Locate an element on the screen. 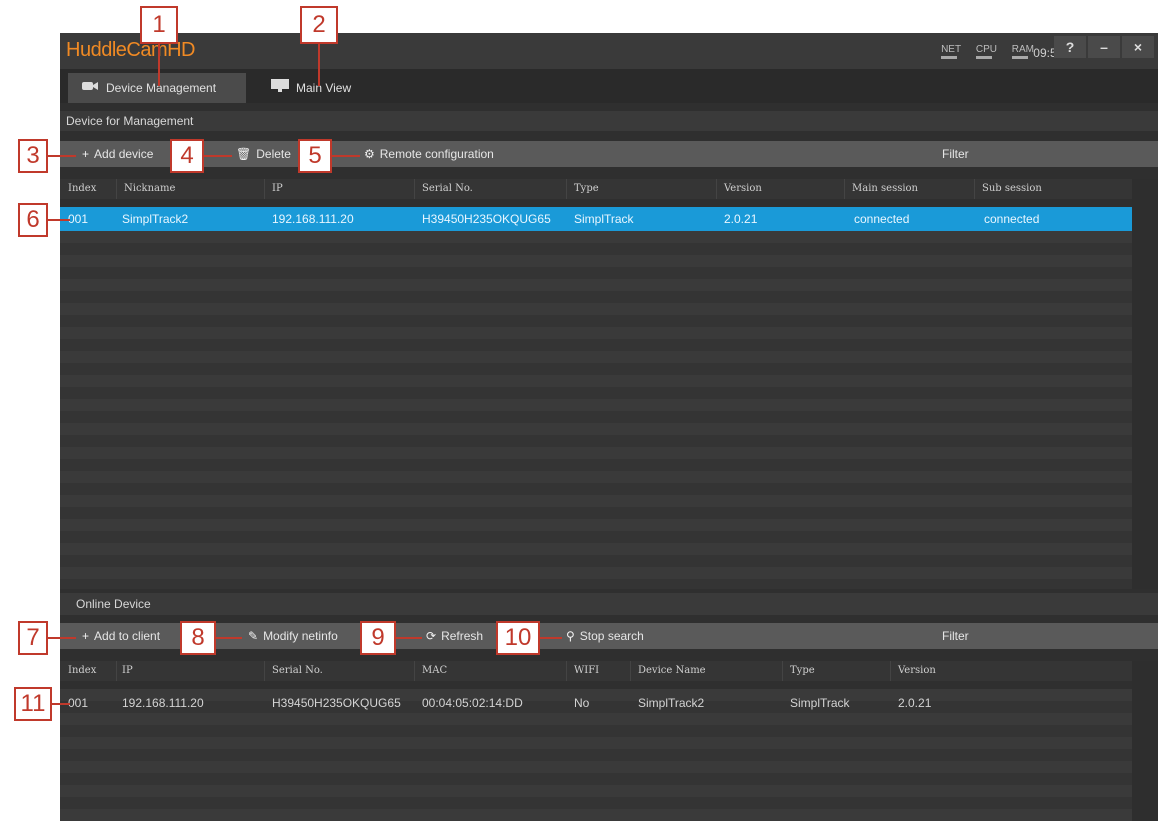  tab-main-view: Main View is located at coordinates (321, 88).